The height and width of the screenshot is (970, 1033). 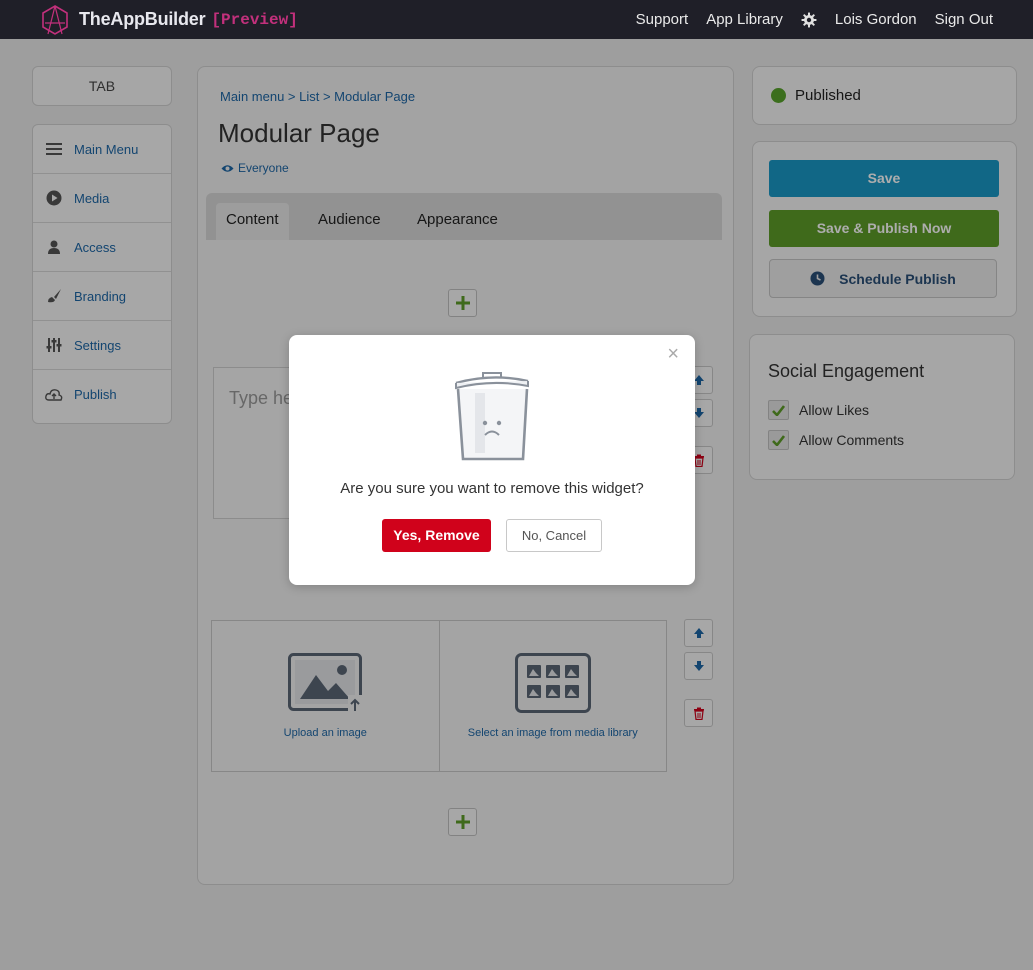 I want to click on close-button: ×, so click(x=673, y=354).